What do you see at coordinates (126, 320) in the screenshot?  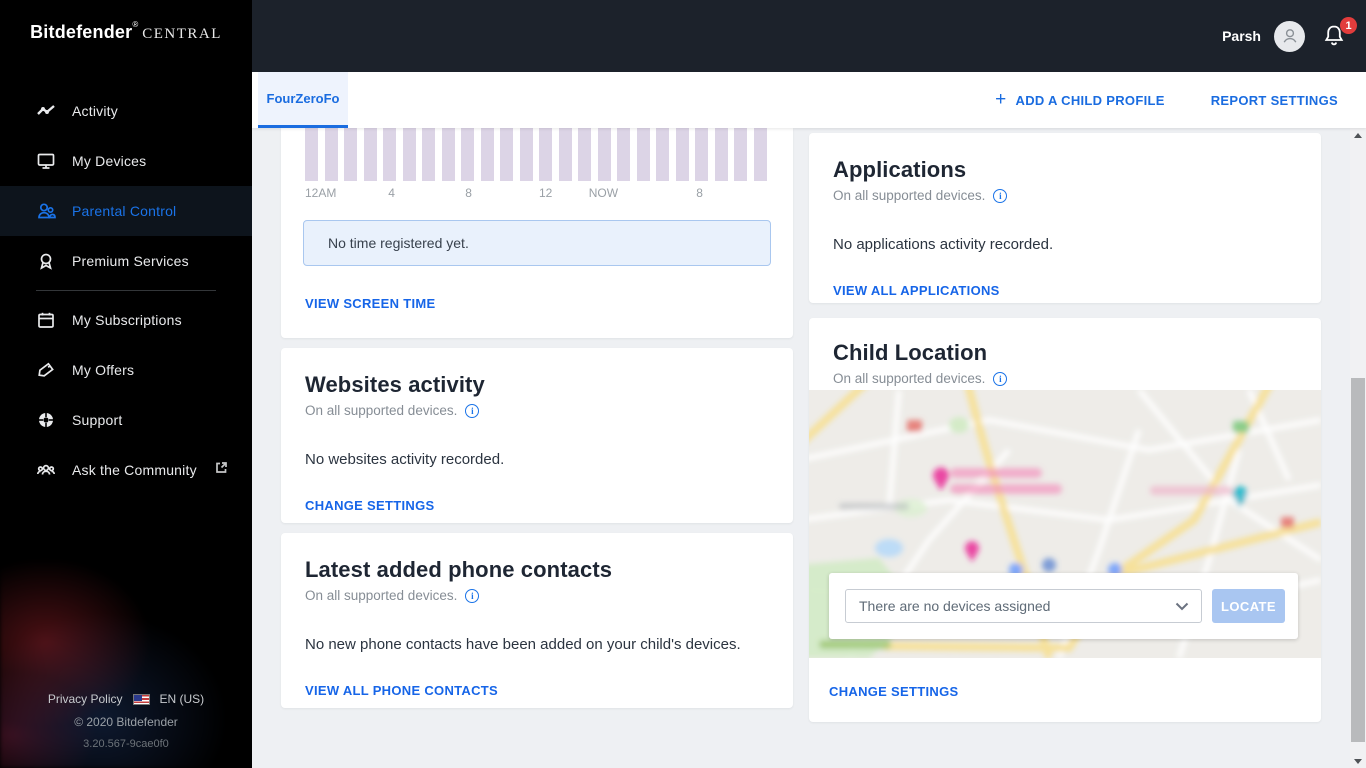 I see `sidebar-item-my-subscriptions: My Subscriptions` at bounding box center [126, 320].